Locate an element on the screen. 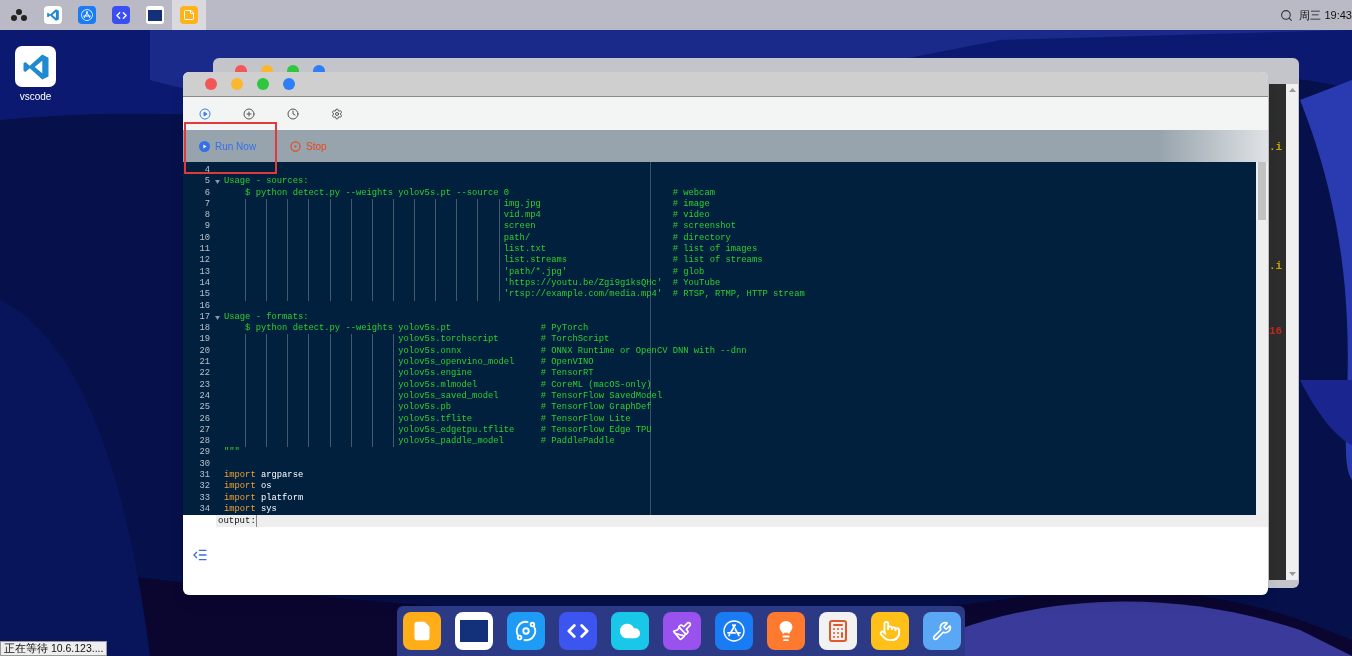 This screenshot has width=1352, height=656. line-number: 30 is located at coordinates (204, 464).